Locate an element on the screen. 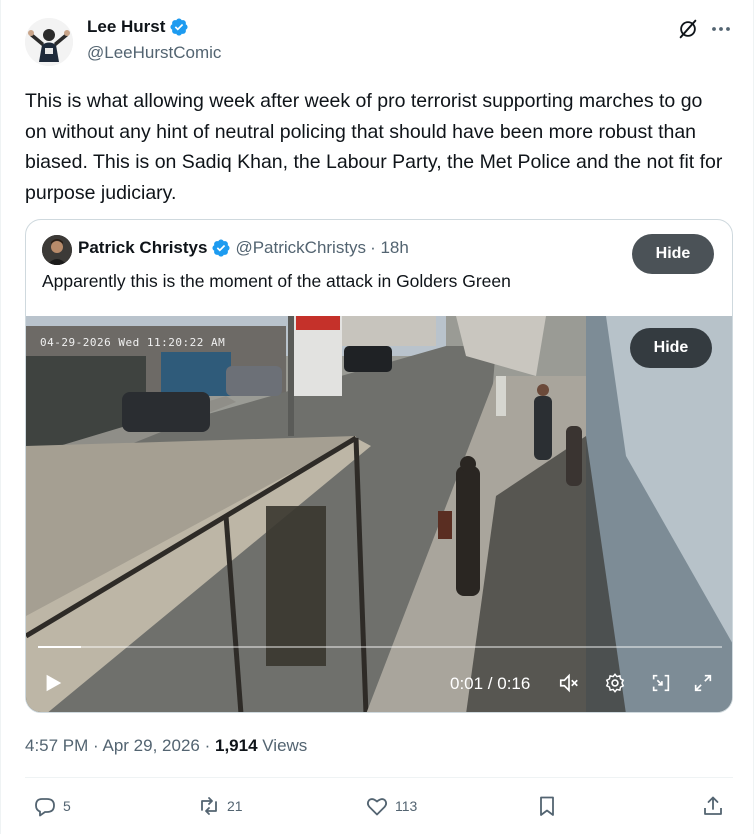  video-controls: 0:01 / 0:16 is located at coordinates (379, 682).